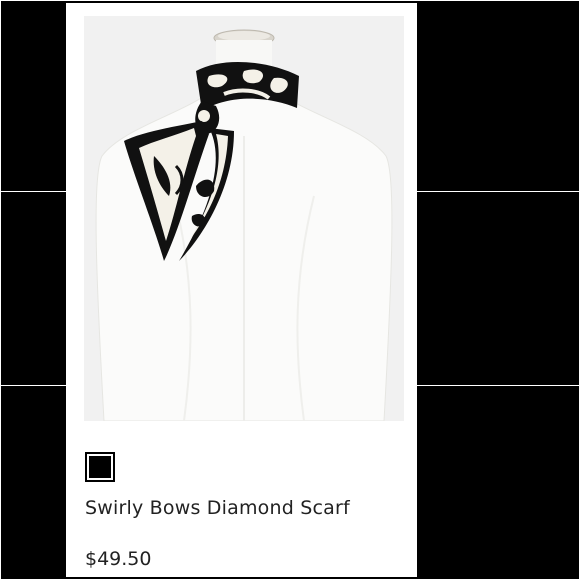 The height and width of the screenshot is (580, 580). I want to click on swatch-fill, so click(100, 467).